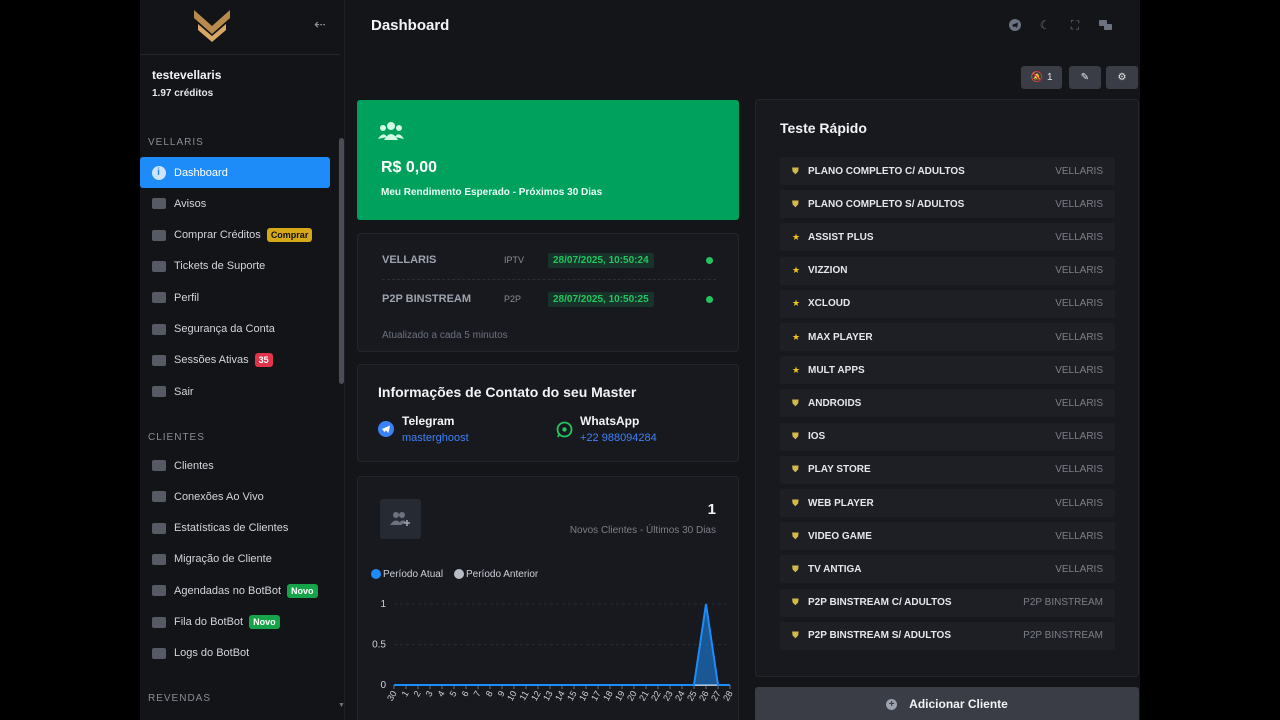  Describe the element at coordinates (947, 303) in the screenshot. I see `quick-test-item: ★ XCLOUD VELLARIS` at that location.